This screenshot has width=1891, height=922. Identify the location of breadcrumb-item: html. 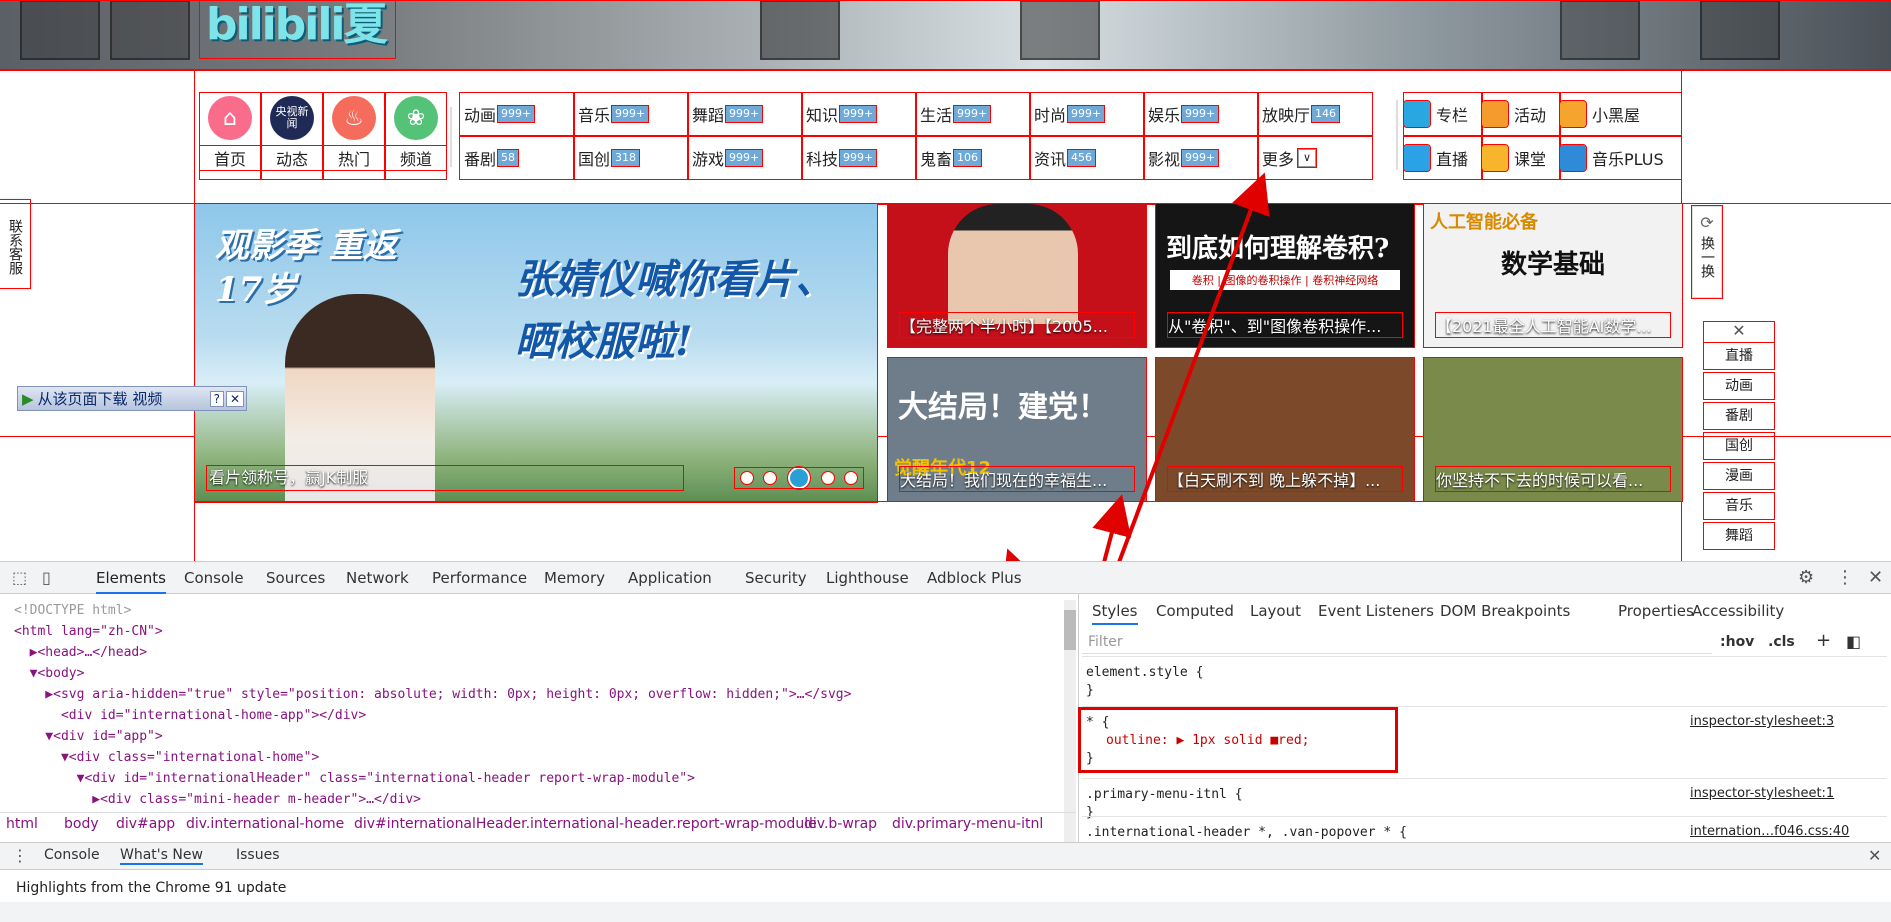
(22, 824).